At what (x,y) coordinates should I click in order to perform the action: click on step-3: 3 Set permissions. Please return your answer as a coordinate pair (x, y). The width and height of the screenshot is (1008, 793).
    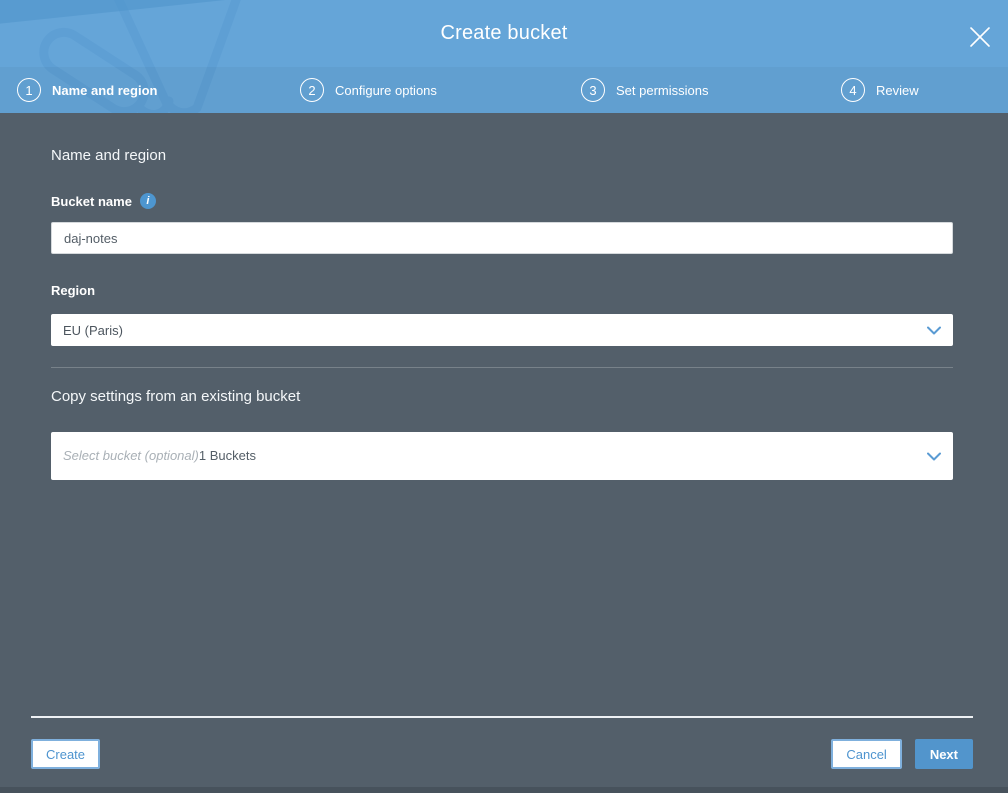
    Looking at the image, I should click on (644, 90).